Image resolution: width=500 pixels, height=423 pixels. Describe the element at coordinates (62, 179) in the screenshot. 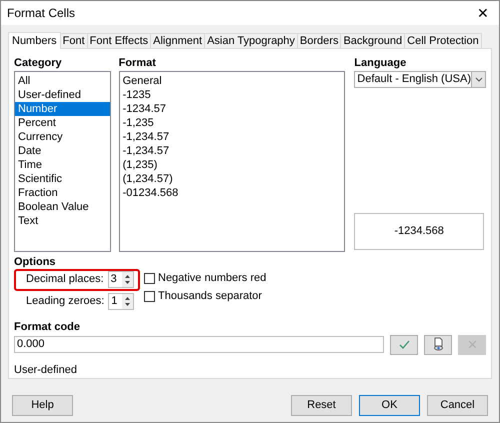

I see `category-item: Scientific` at that location.